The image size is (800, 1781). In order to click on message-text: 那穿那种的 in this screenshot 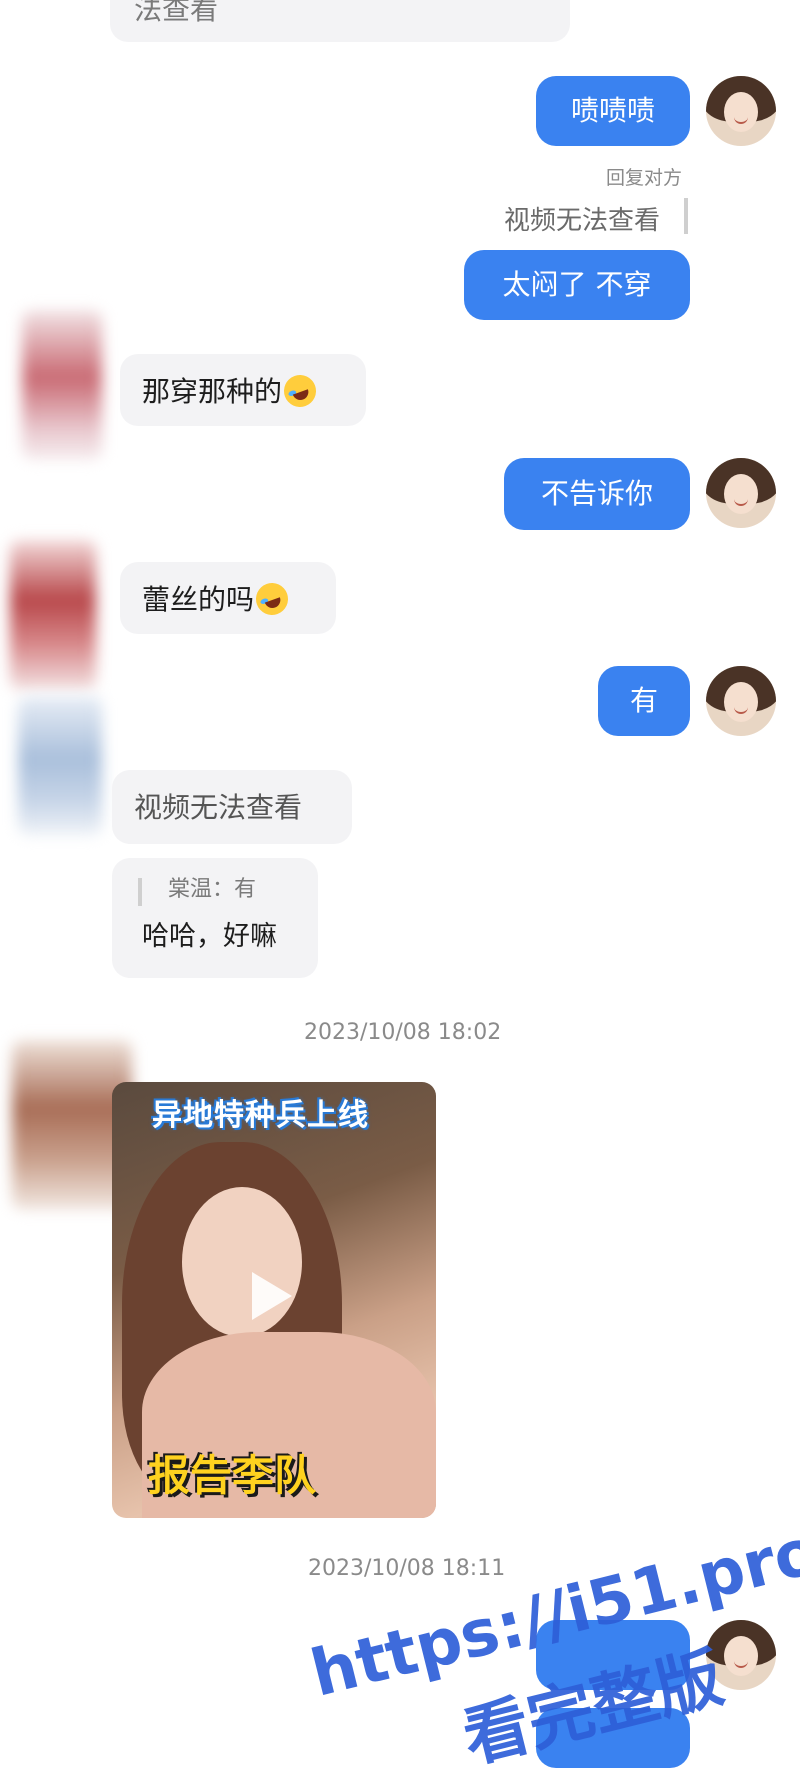, I will do `click(212, 391)`.